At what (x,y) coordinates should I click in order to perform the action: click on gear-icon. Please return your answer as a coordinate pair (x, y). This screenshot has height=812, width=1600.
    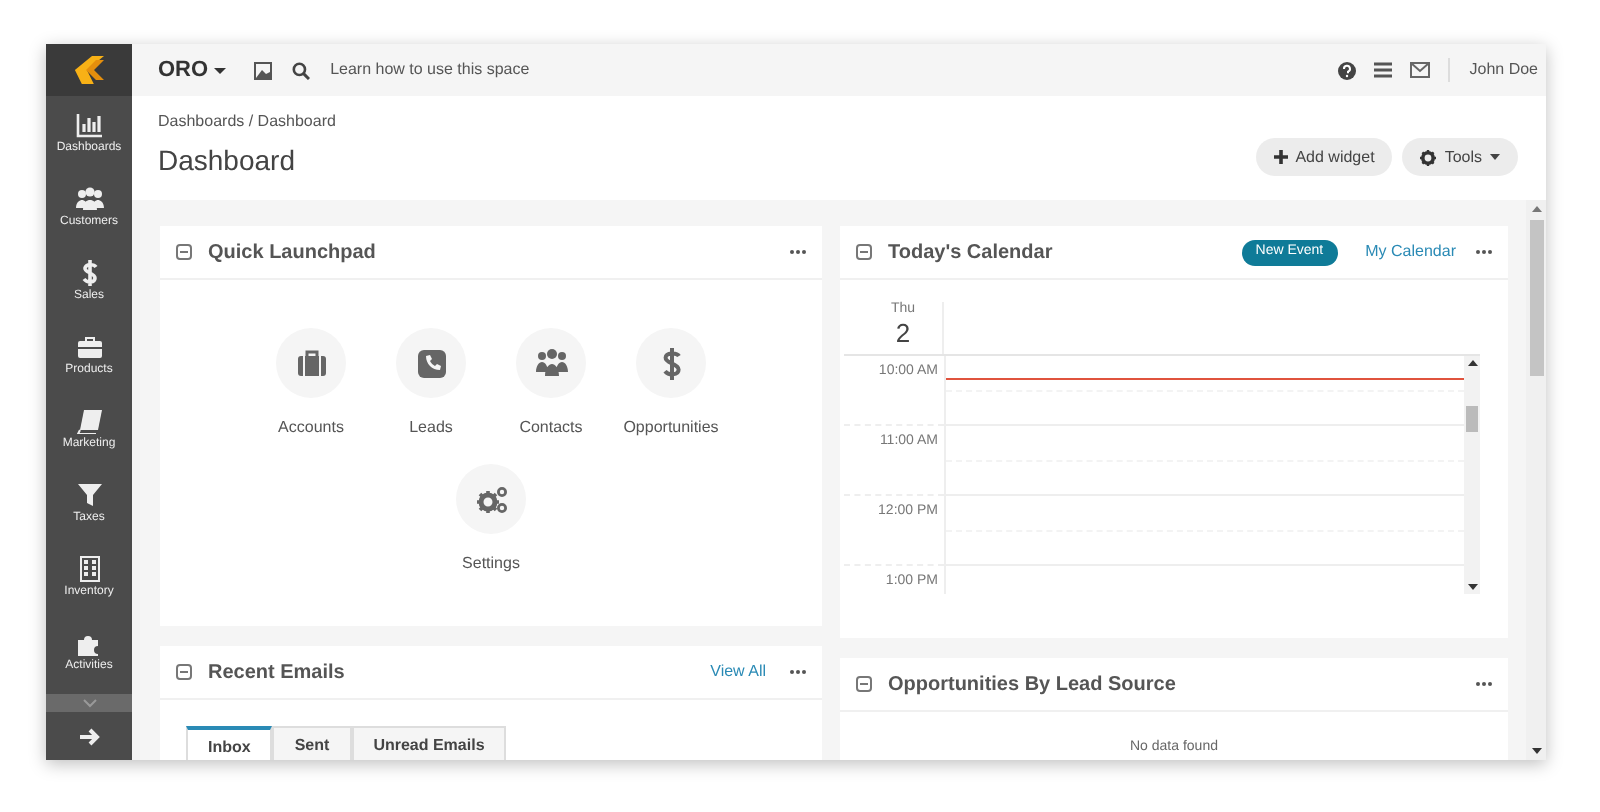
    Looking at the image, I should click on (1428, 157).